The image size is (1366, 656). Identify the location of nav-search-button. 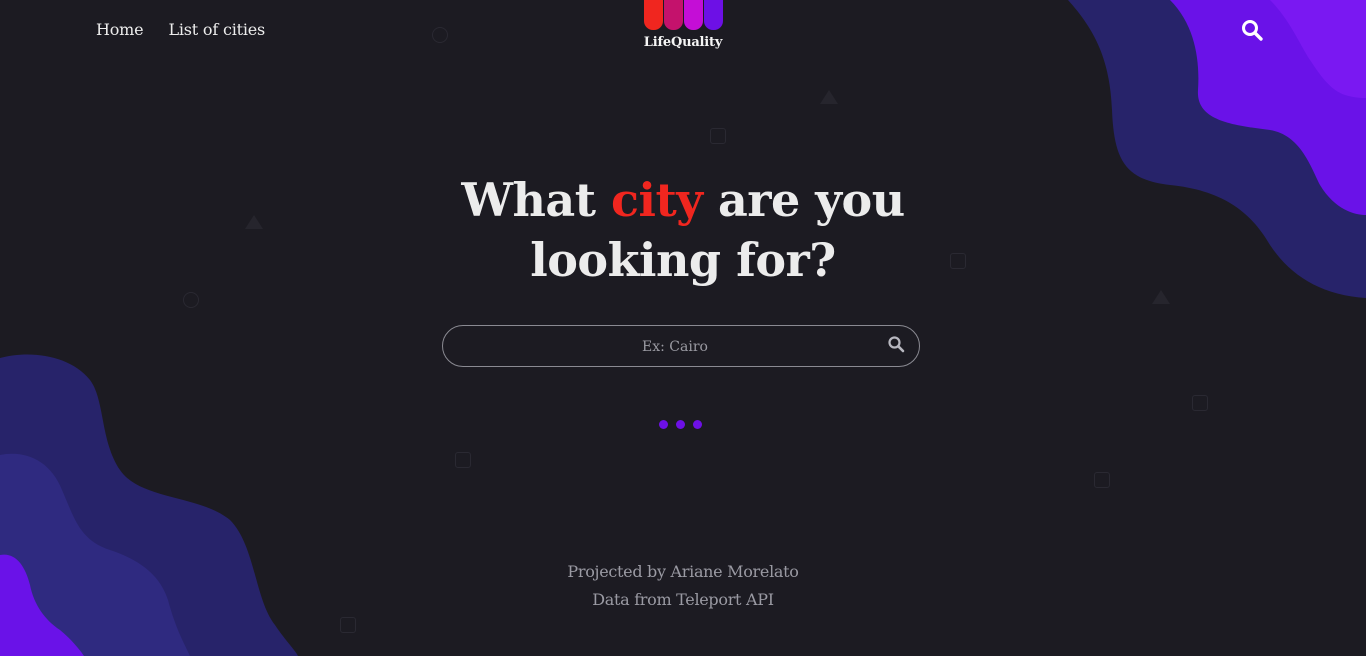
(1253, 31).